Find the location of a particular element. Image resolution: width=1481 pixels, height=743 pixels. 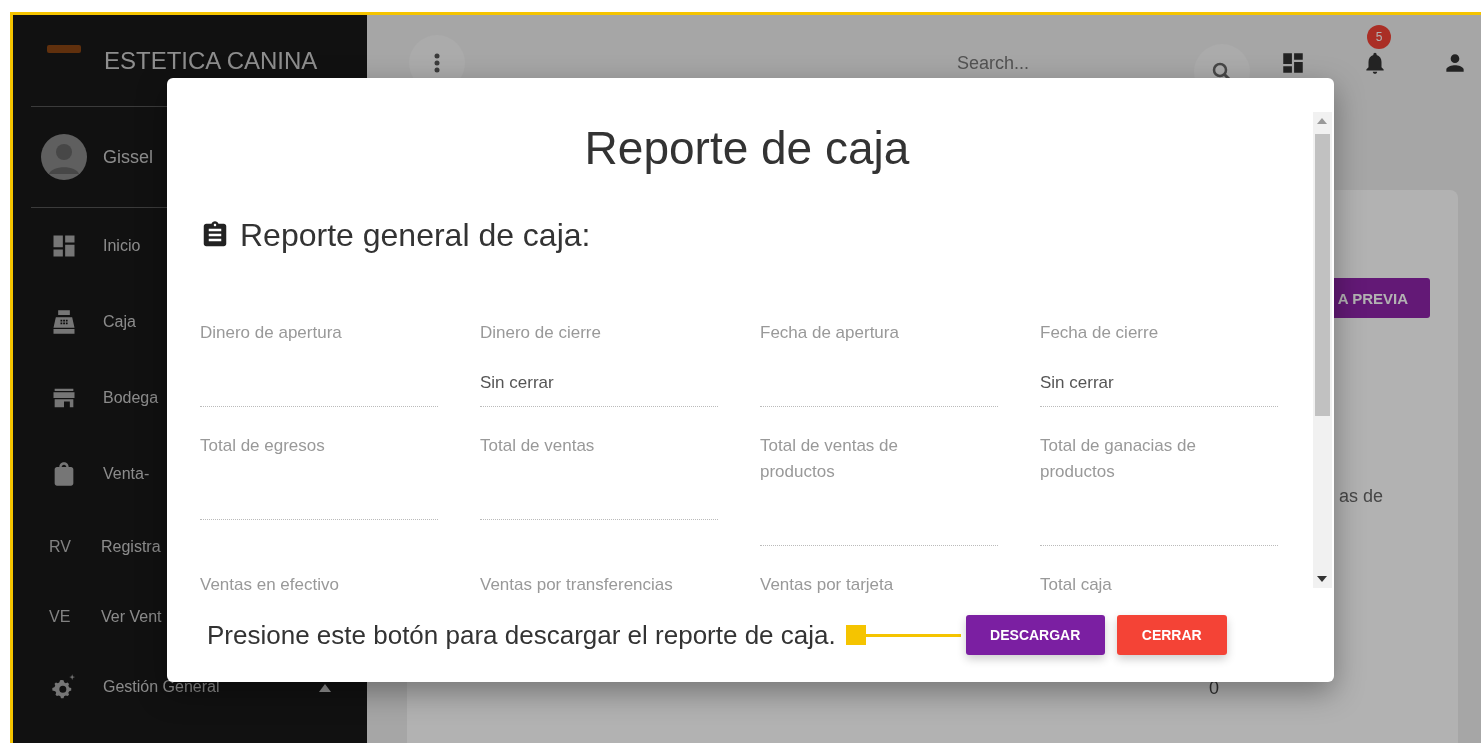

user-name: Gissel is located at coordinates (128, 157).